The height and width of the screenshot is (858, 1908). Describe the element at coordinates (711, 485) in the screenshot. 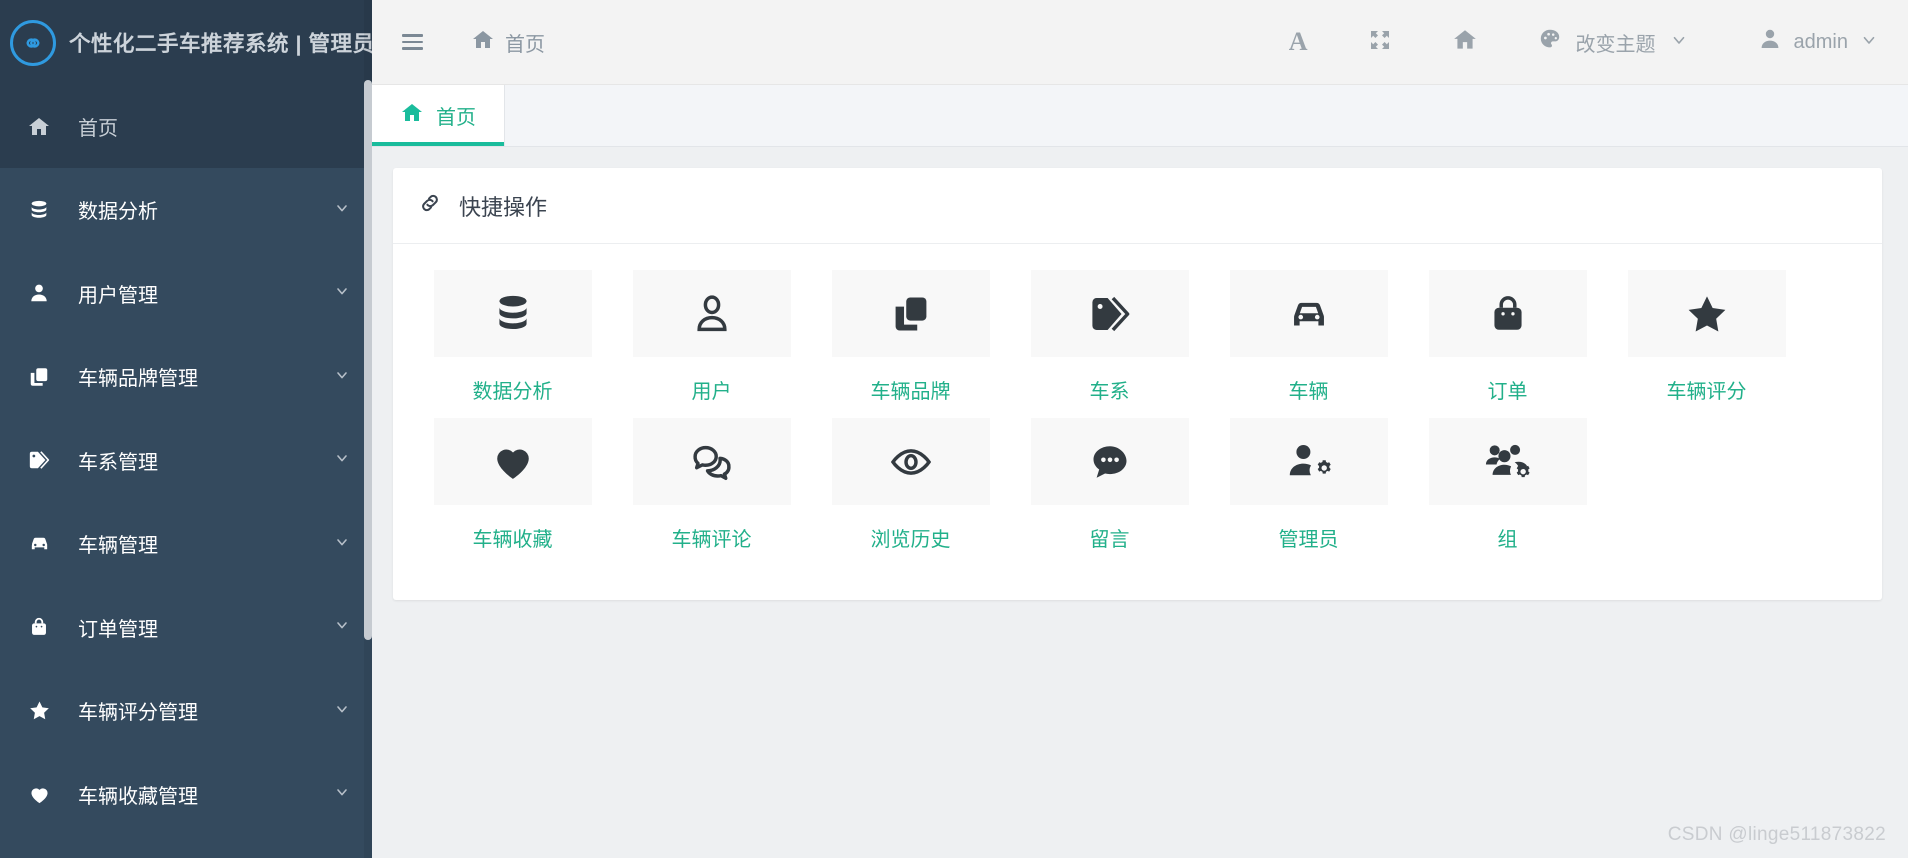

I see `tile-car-comment: 车辆评论` at that location.